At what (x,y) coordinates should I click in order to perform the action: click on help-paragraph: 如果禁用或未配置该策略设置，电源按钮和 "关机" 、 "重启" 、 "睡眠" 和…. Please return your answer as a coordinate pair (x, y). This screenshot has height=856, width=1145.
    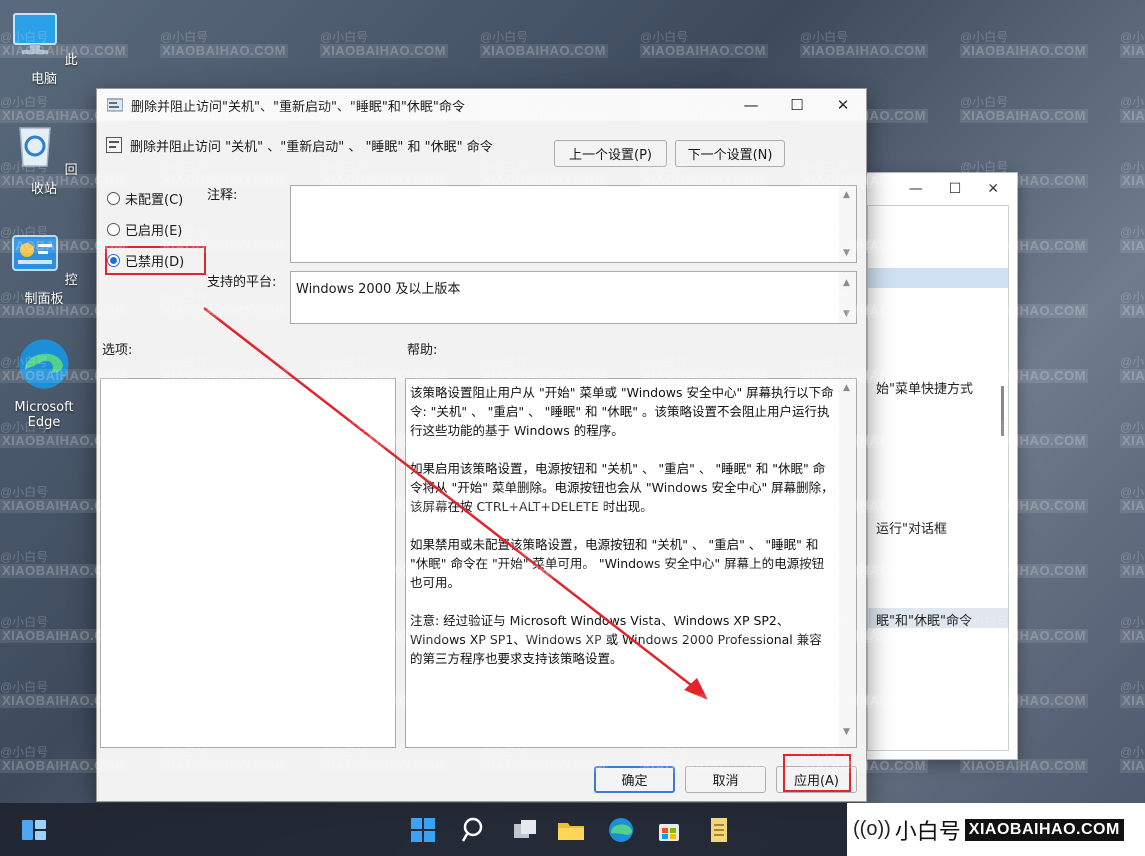
    Looking at the image, I should click on (617, 563).